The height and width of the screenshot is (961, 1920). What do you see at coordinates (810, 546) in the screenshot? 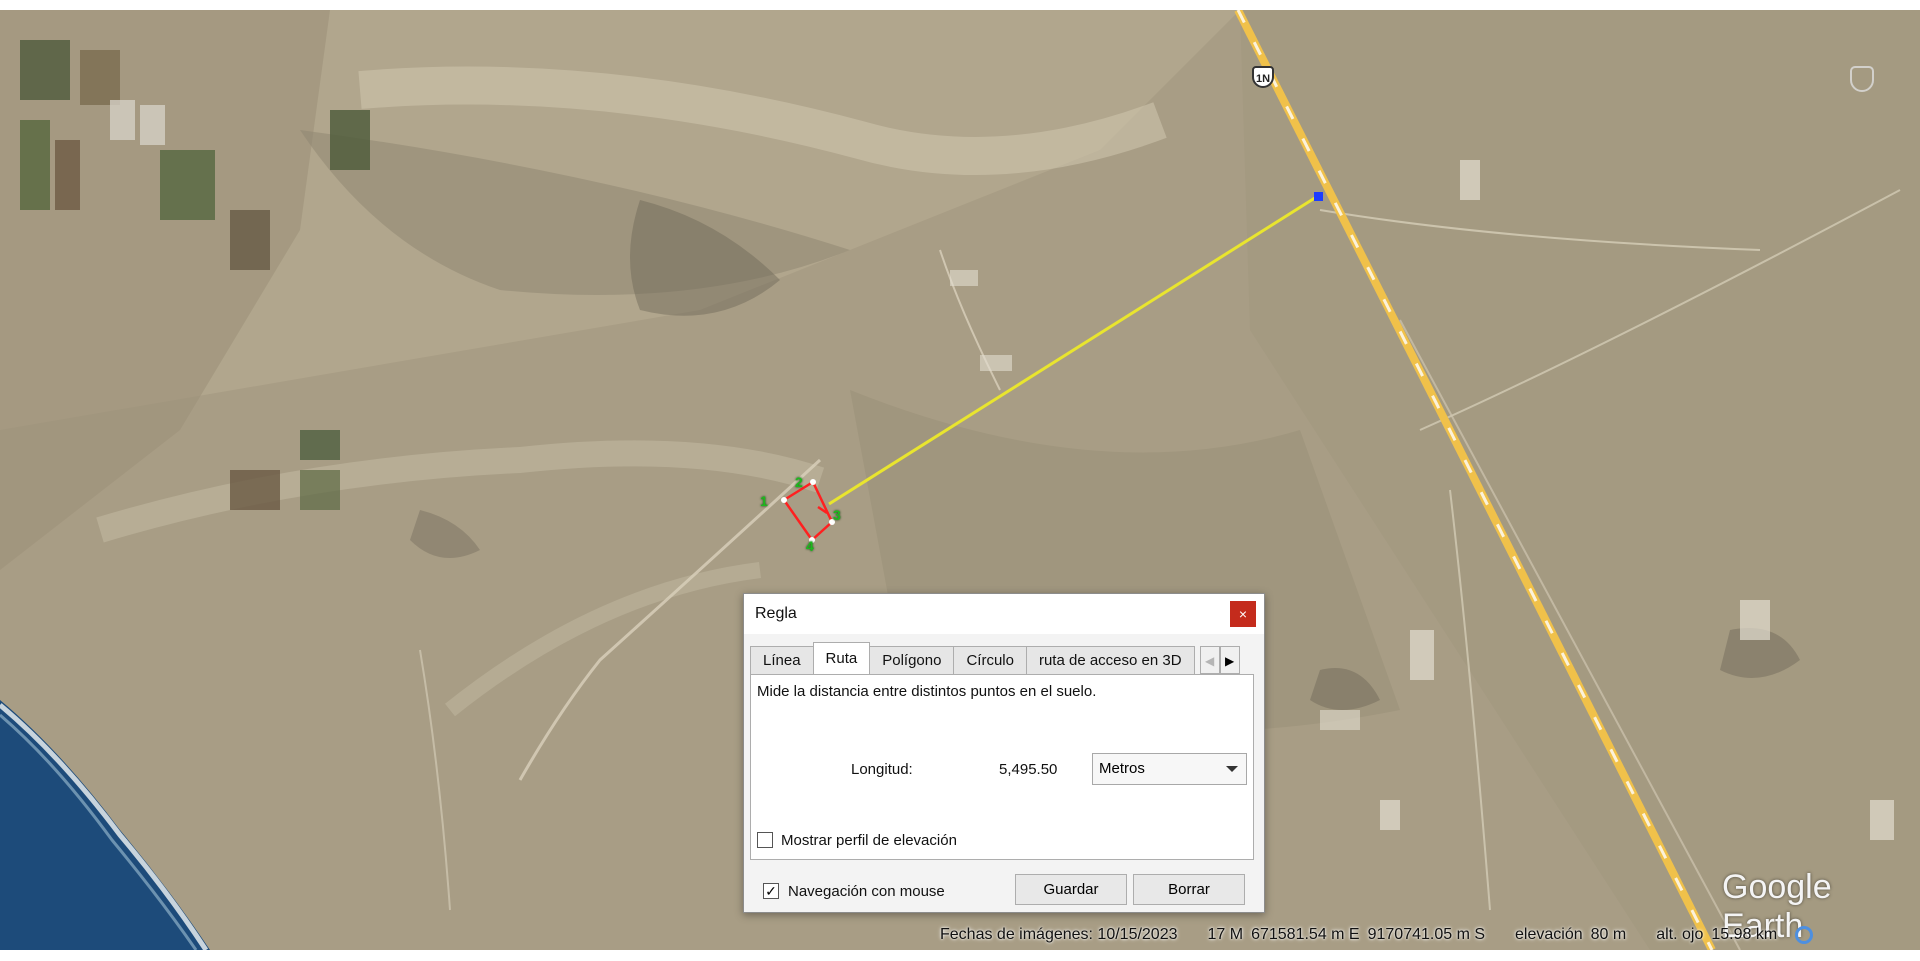
I see `route-point-label: 4` at bounding box center [810, 546].